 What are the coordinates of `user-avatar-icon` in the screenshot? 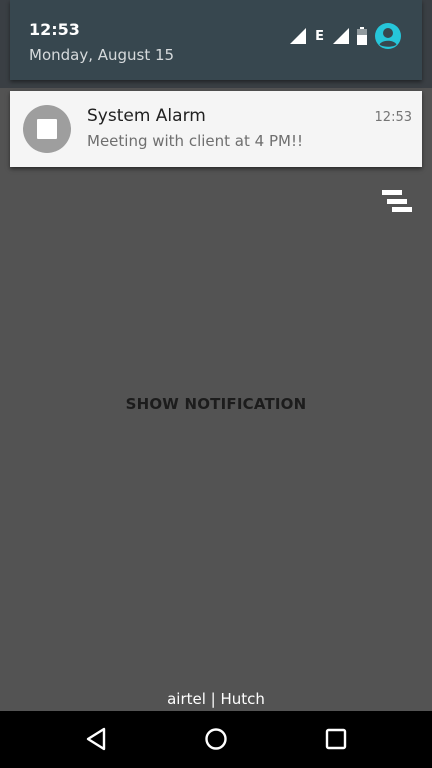 It's located at (388, 36).